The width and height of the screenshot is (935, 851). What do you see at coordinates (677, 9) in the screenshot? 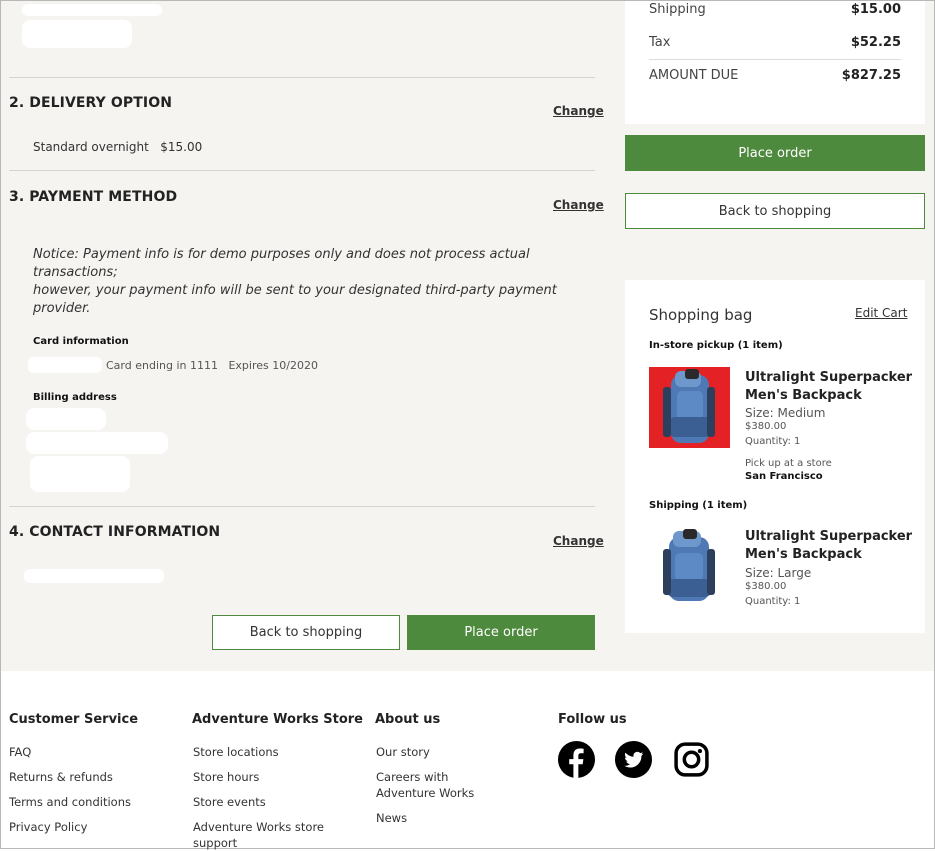
I see `shipping-label: Shipping` at bounding box center [677, 9].